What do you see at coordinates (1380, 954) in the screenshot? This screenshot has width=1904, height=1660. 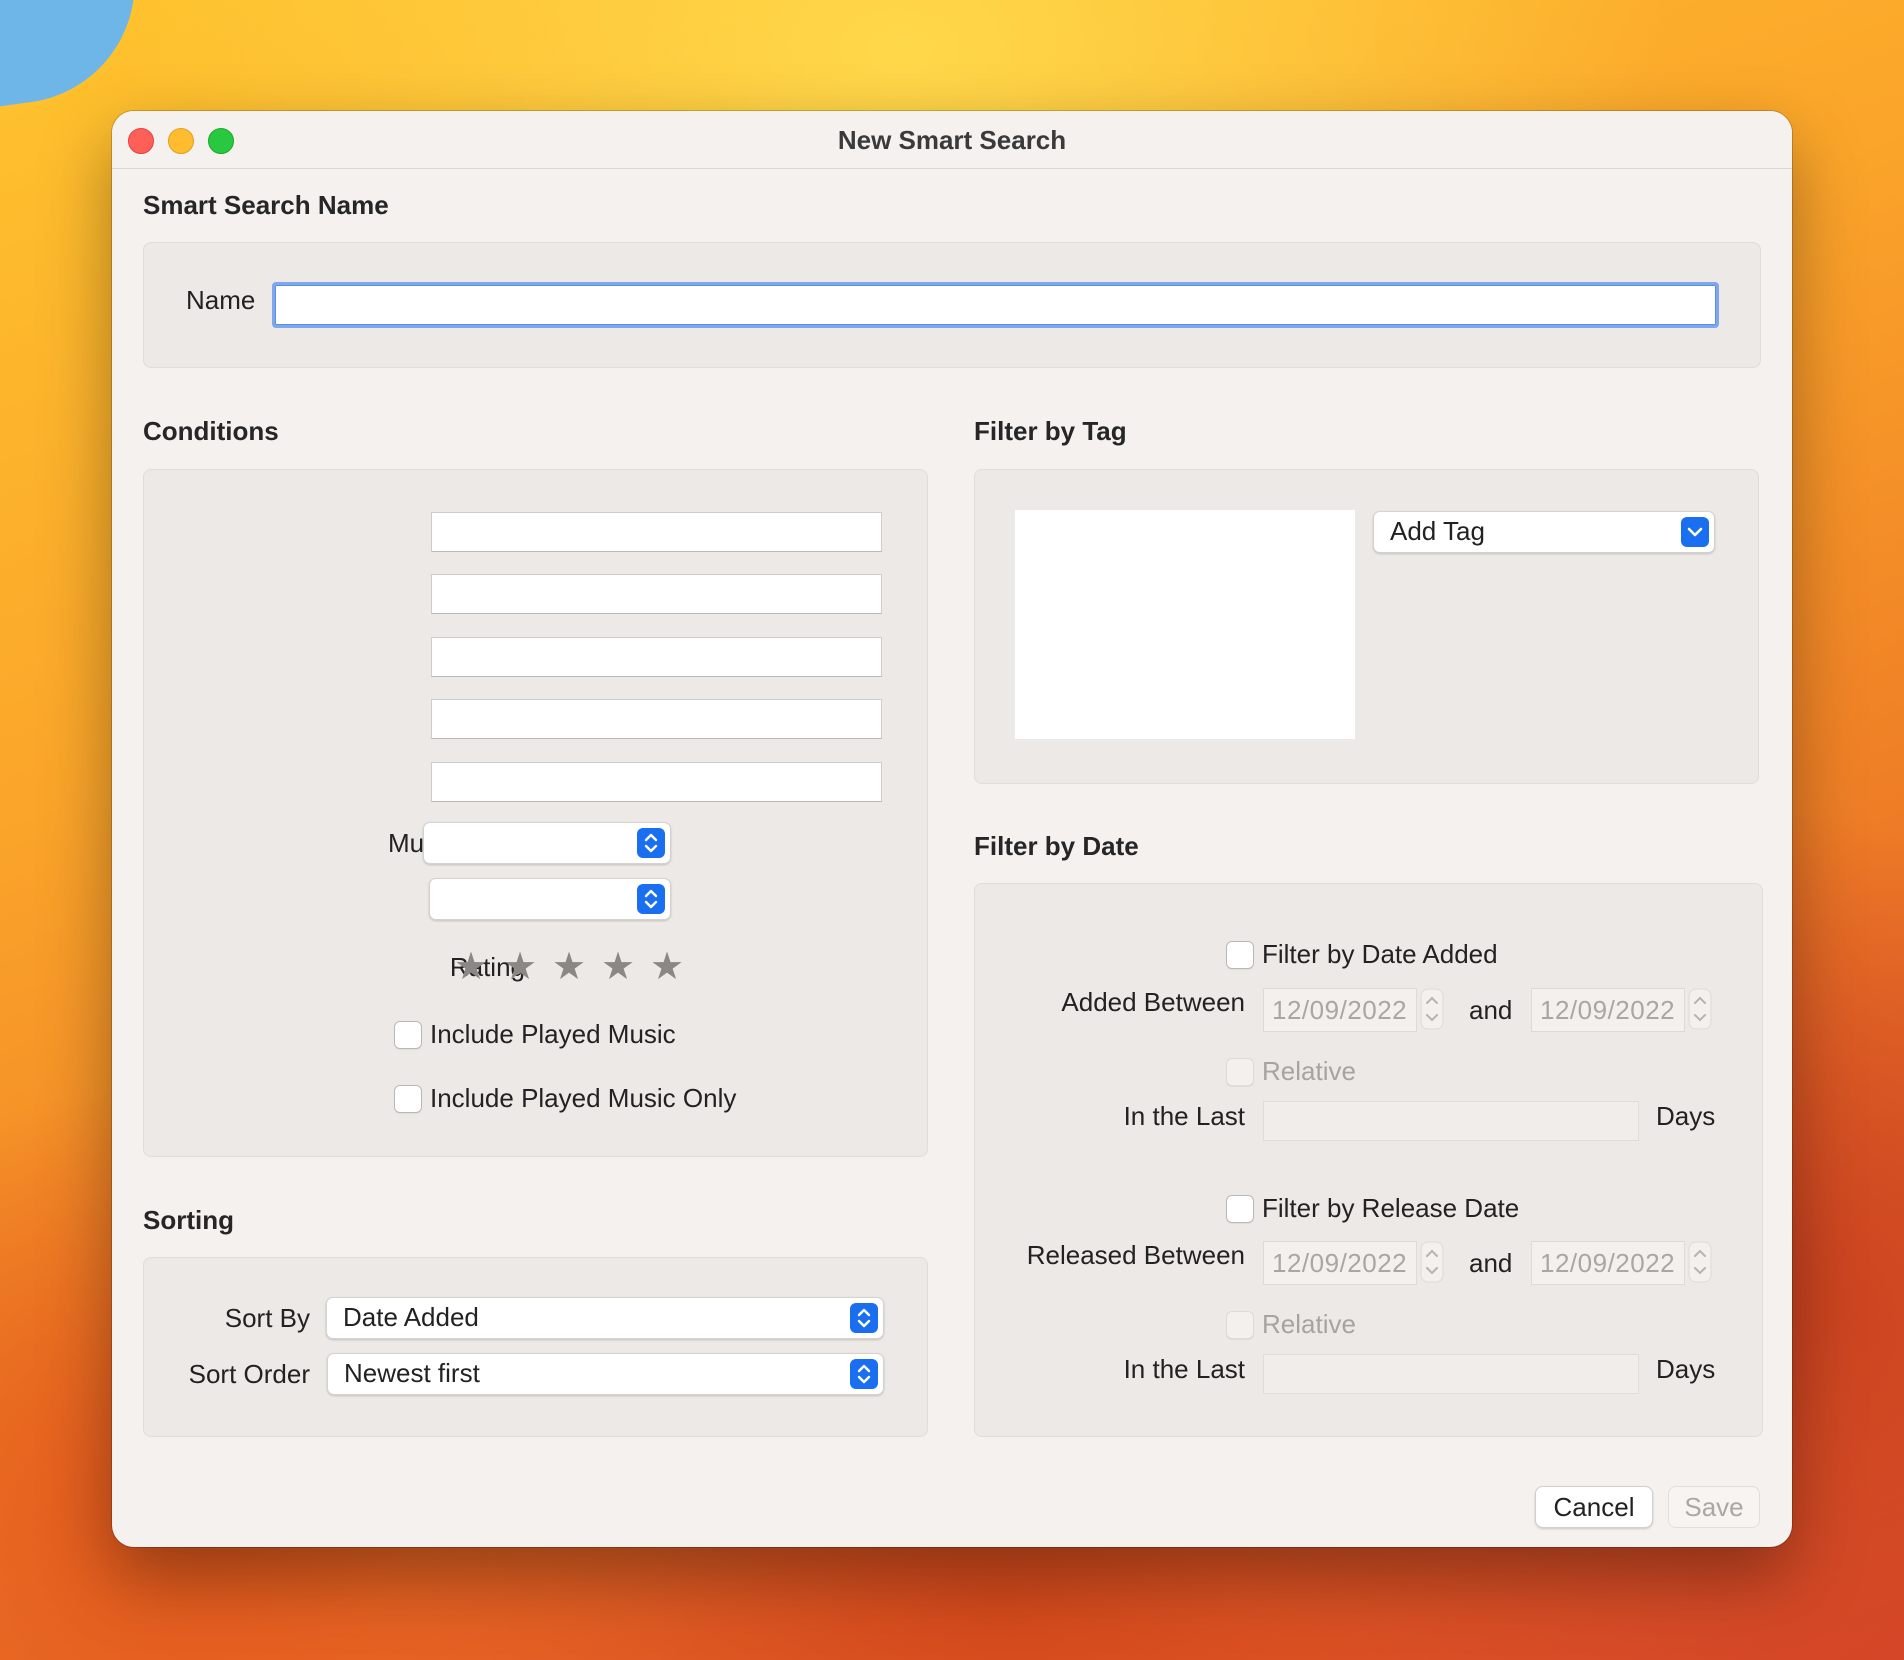 I see `filter-by-date-added-label: Filter by Date Added` at bounding box center [1380, 954].